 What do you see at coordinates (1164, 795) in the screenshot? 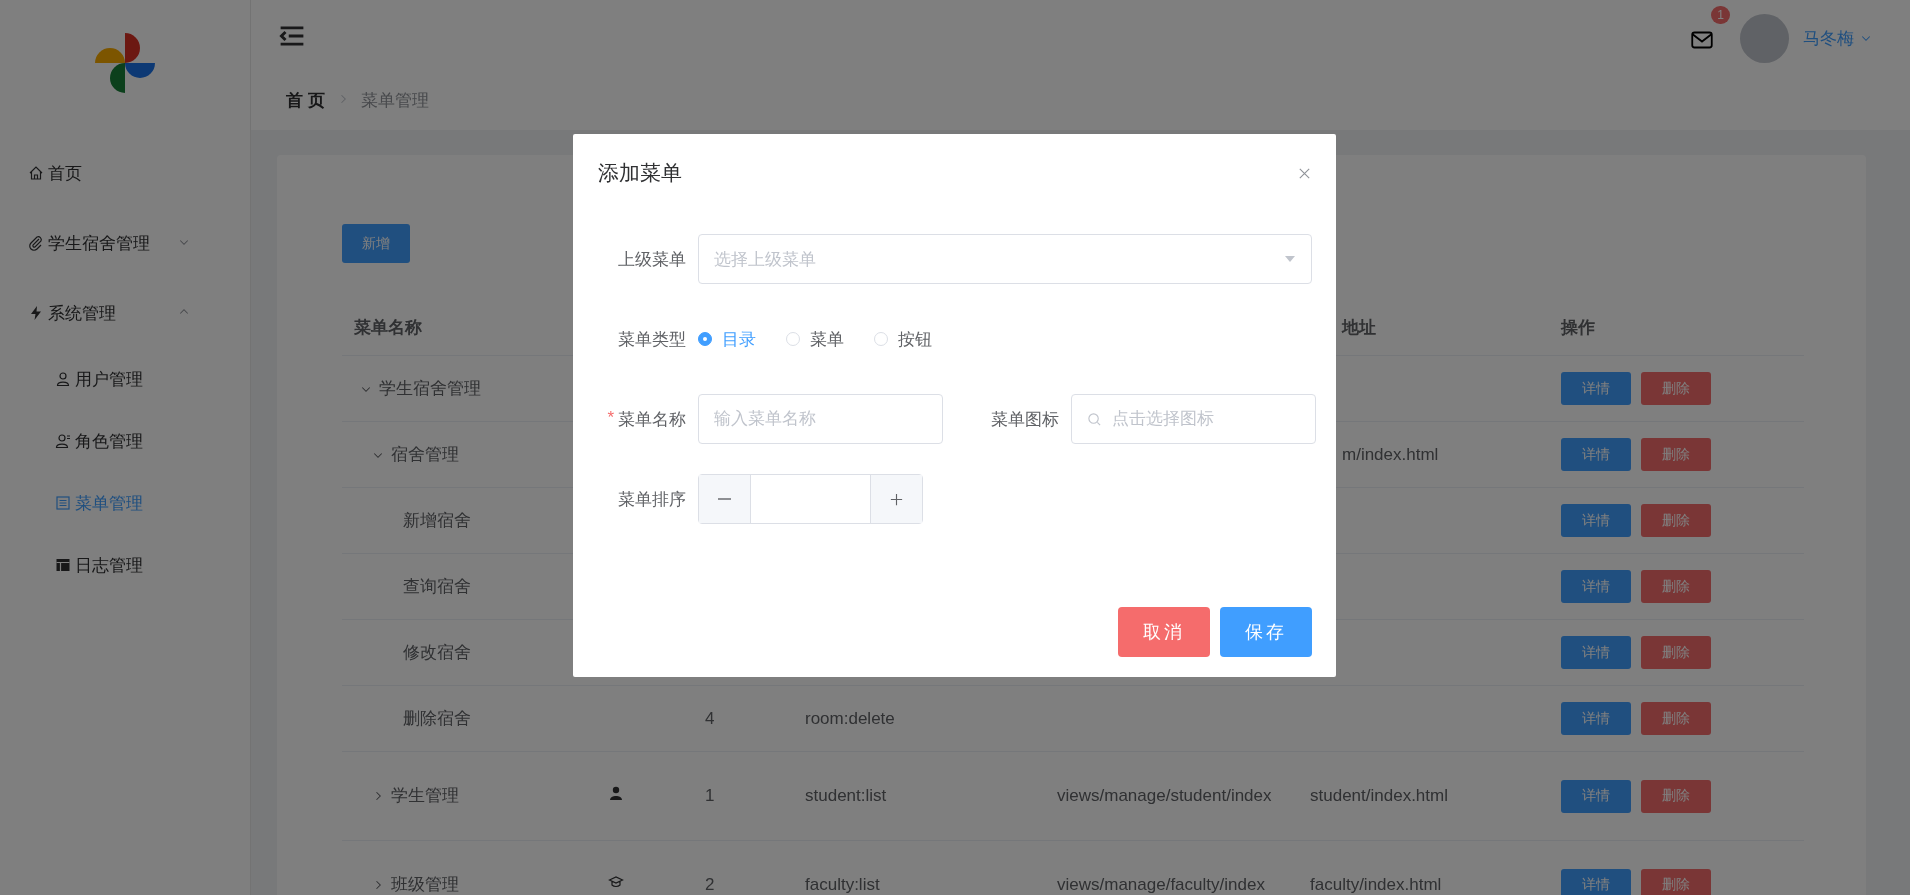
I see `component-path: views/manage/student/index` at bounding box center [1164, 795].